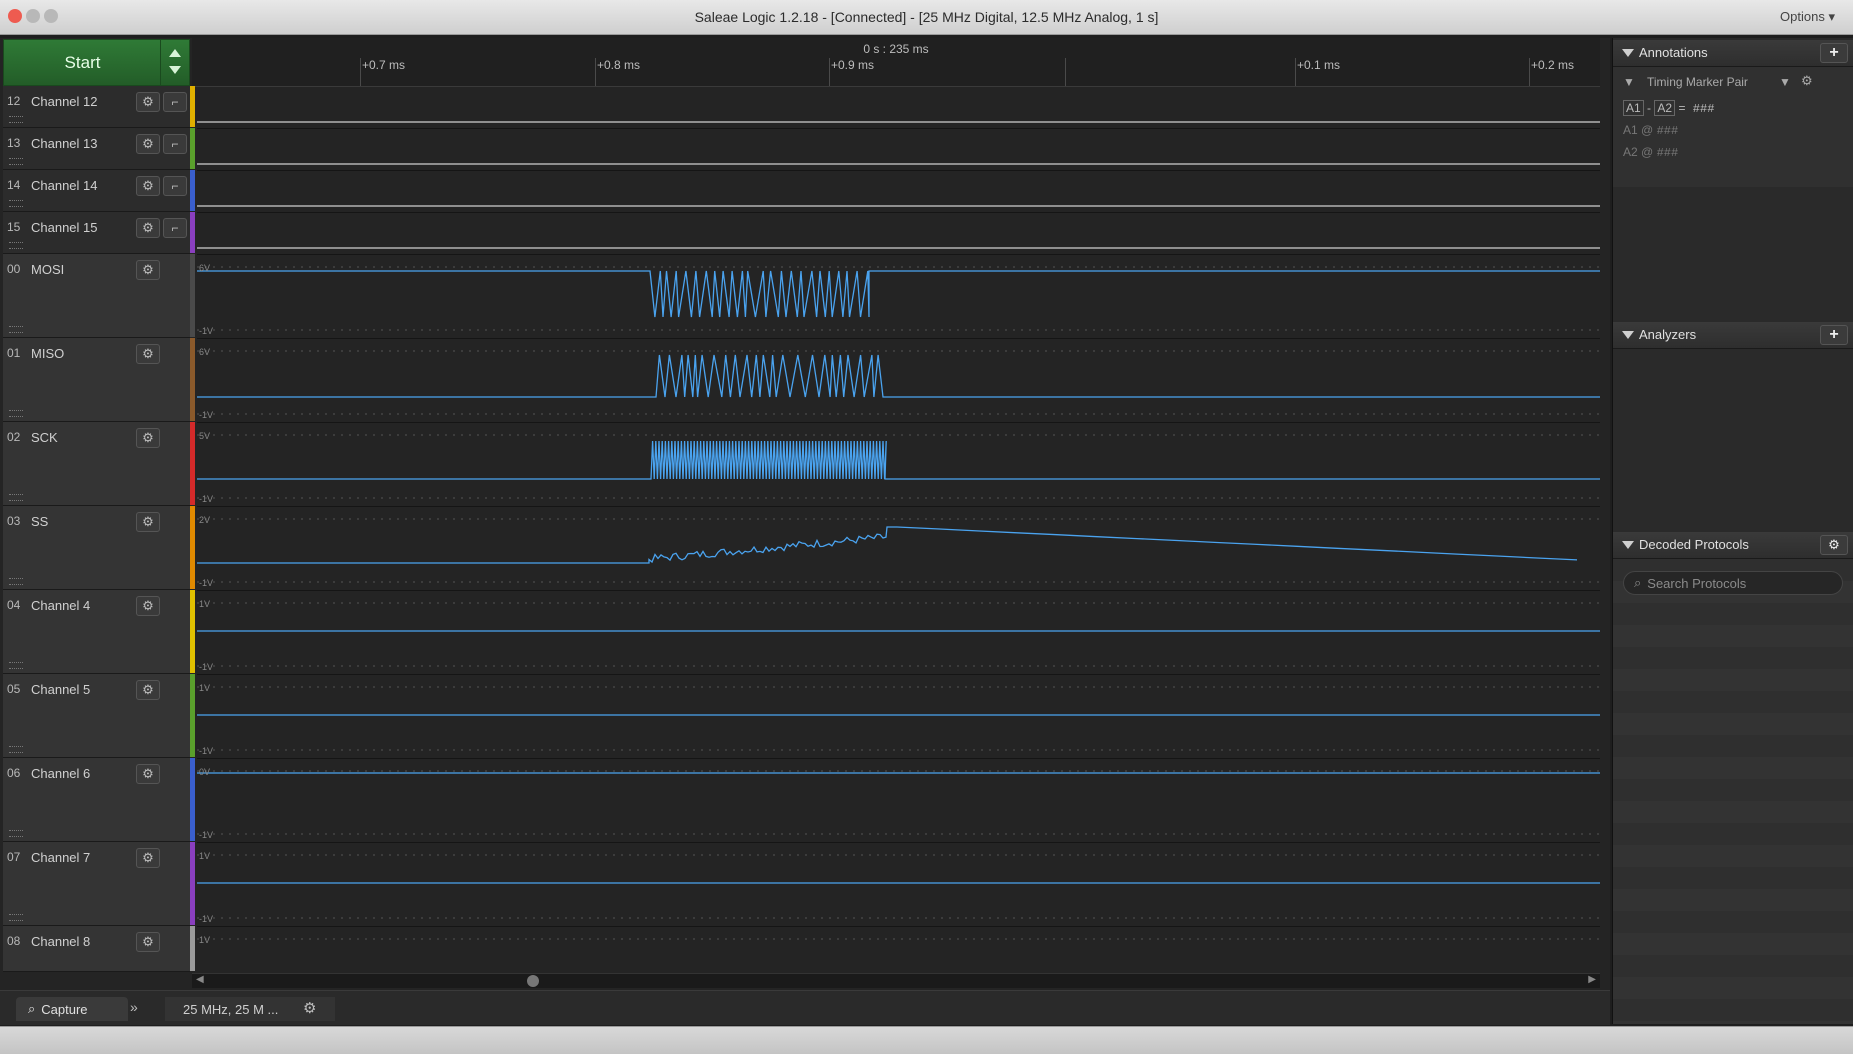 The width and height of the screenshot is (1853, 1054). Describe the element at coordinates (96, 716) in the screenshot. I see `channel-row-5: 05 Channel 5 ⚙` at that location.